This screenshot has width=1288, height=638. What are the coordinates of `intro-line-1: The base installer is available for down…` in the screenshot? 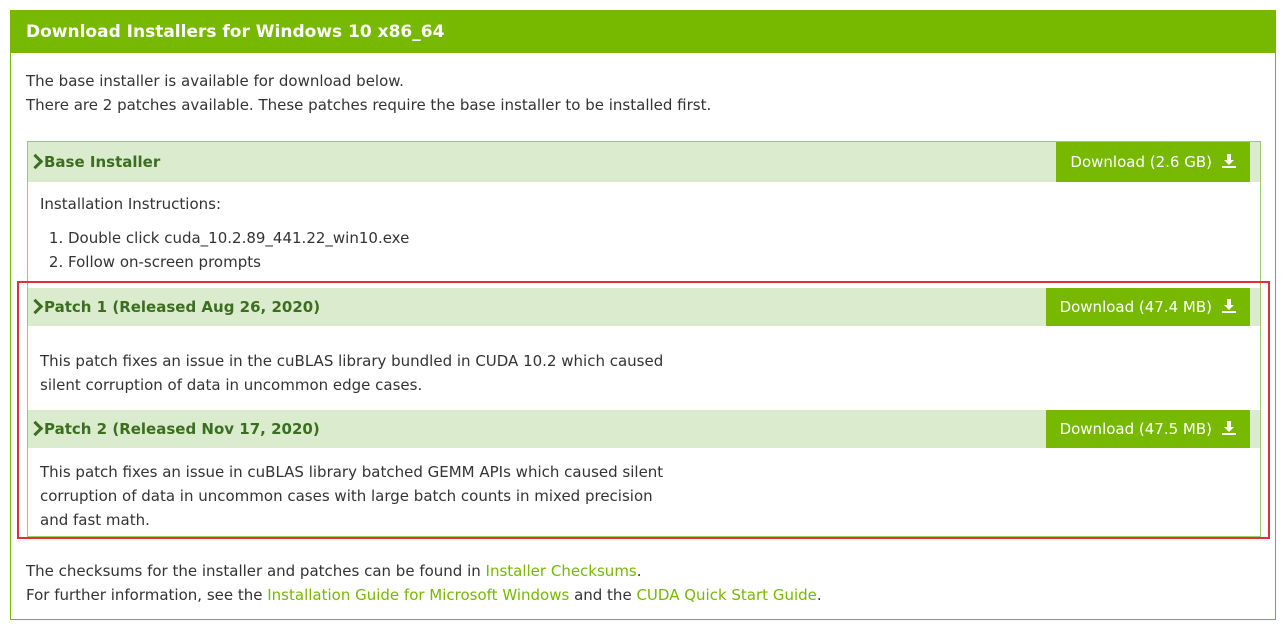 It's located at (215, 81).